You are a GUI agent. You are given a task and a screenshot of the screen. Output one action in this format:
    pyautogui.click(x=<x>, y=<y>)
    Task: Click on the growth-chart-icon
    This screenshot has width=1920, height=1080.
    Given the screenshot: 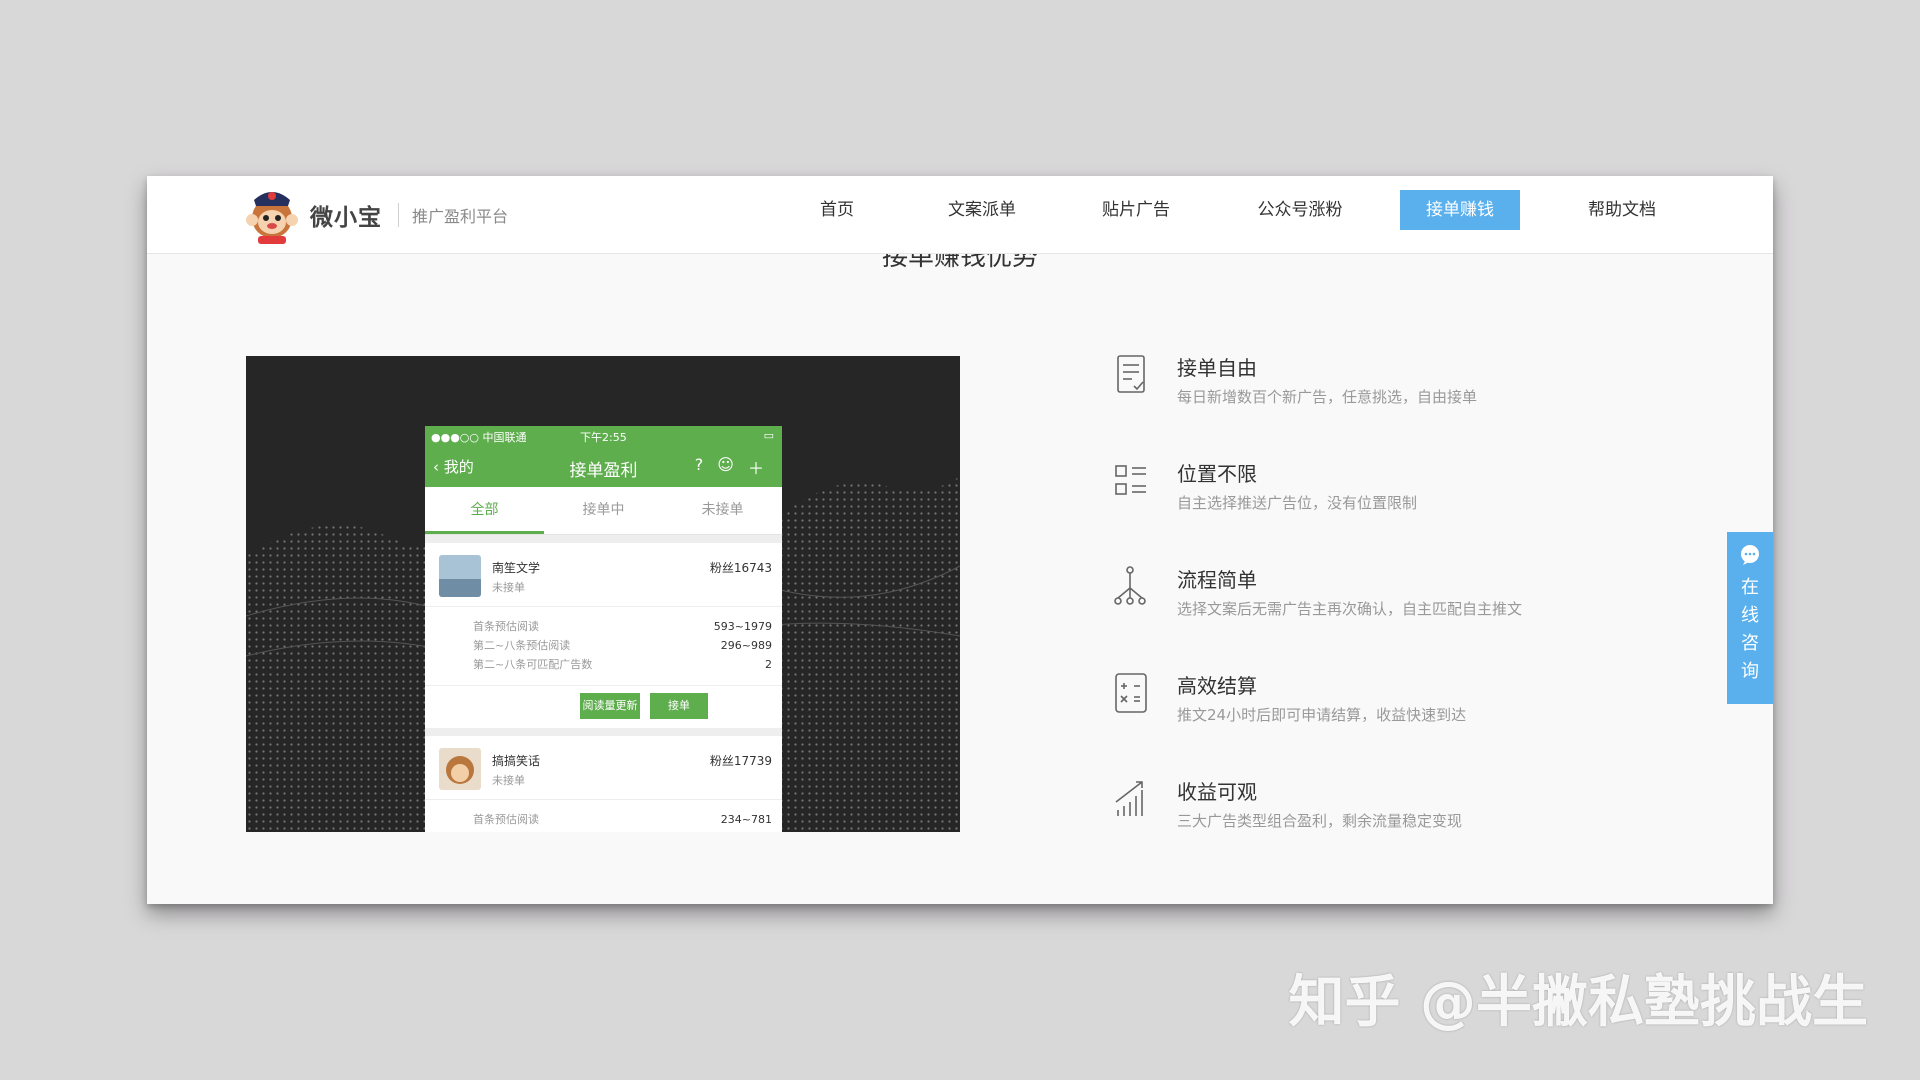 What is the action you would take?
    pyautogui.click(x=1129, y=798)
    